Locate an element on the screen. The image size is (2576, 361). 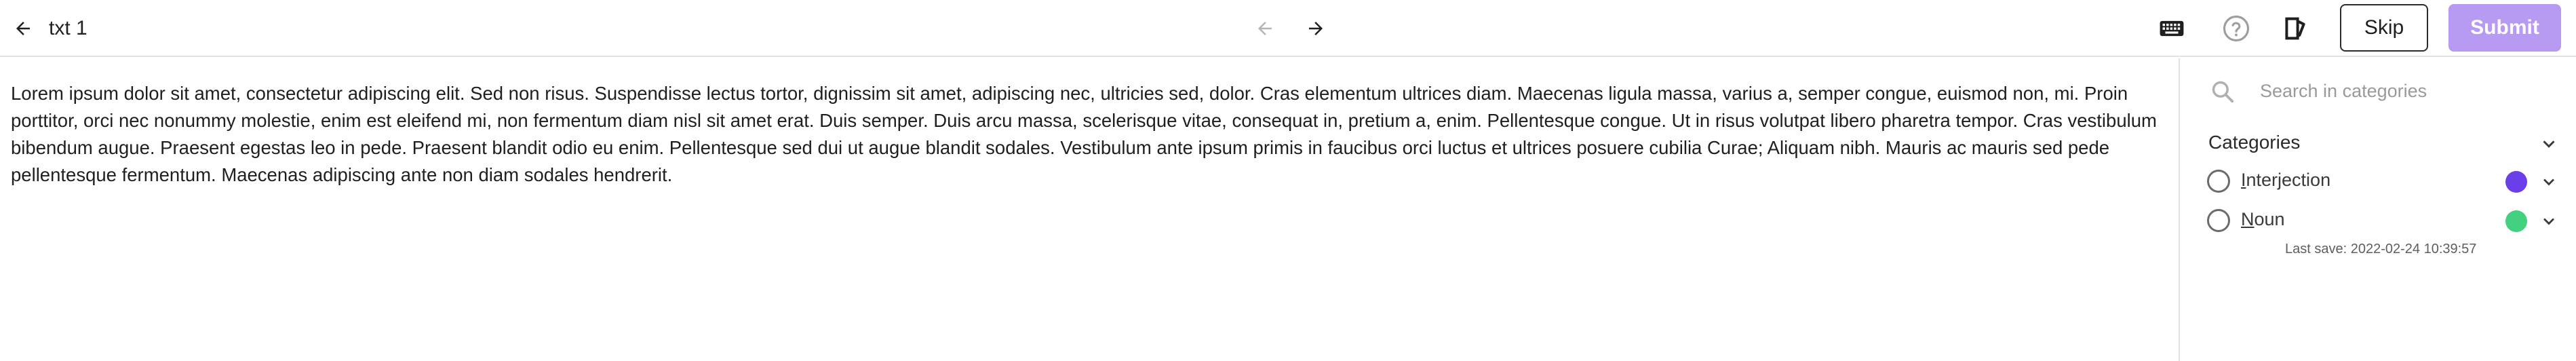
arrow-right-icon is located at coordinates (1316, 28).